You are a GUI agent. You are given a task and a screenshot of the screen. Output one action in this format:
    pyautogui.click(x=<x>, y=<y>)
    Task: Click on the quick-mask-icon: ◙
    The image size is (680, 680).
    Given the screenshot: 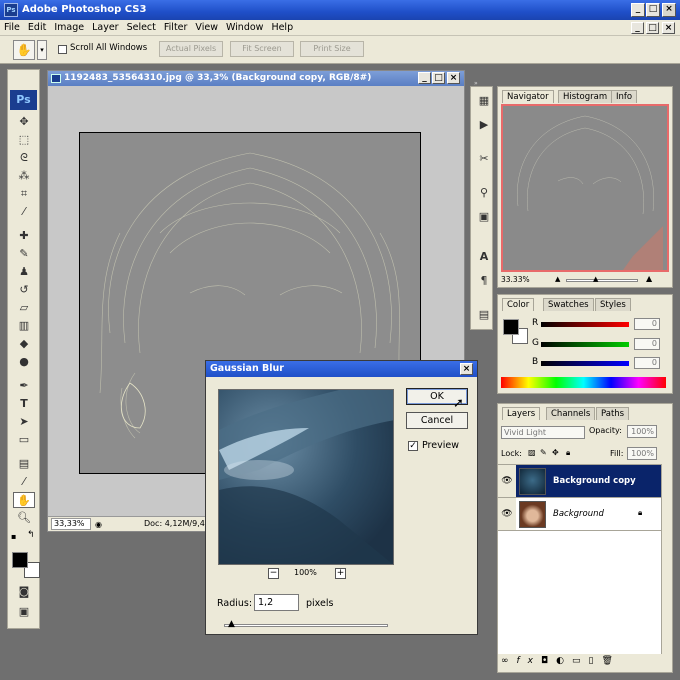 What is the action you would take?
    pyautogui.click(x=24, y=592)
    